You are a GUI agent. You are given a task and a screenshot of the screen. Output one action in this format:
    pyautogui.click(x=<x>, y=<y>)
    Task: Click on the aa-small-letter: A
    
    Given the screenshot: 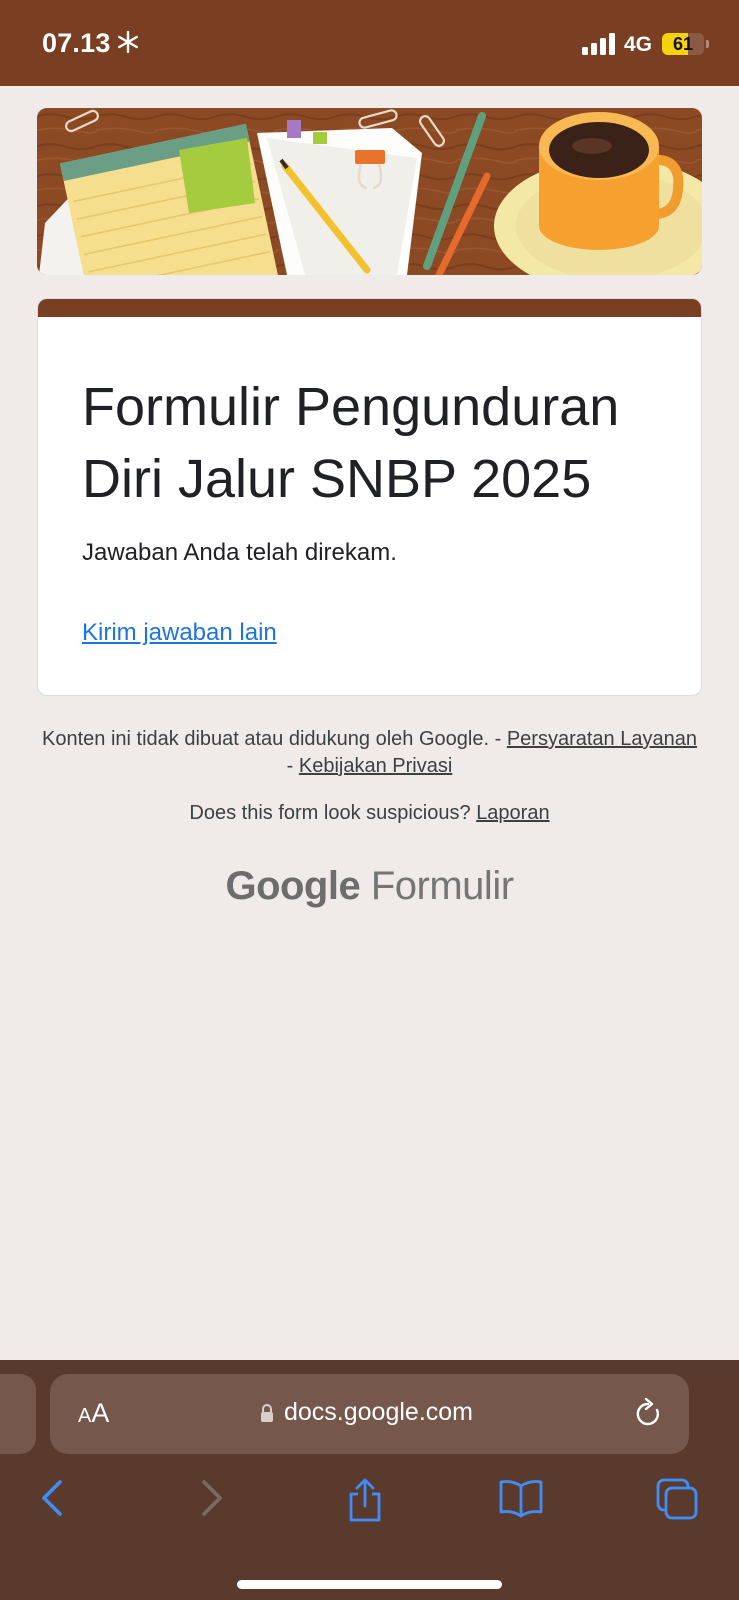 What is the action you would take?
    pyautogui.click(x=85, y=1416)
    